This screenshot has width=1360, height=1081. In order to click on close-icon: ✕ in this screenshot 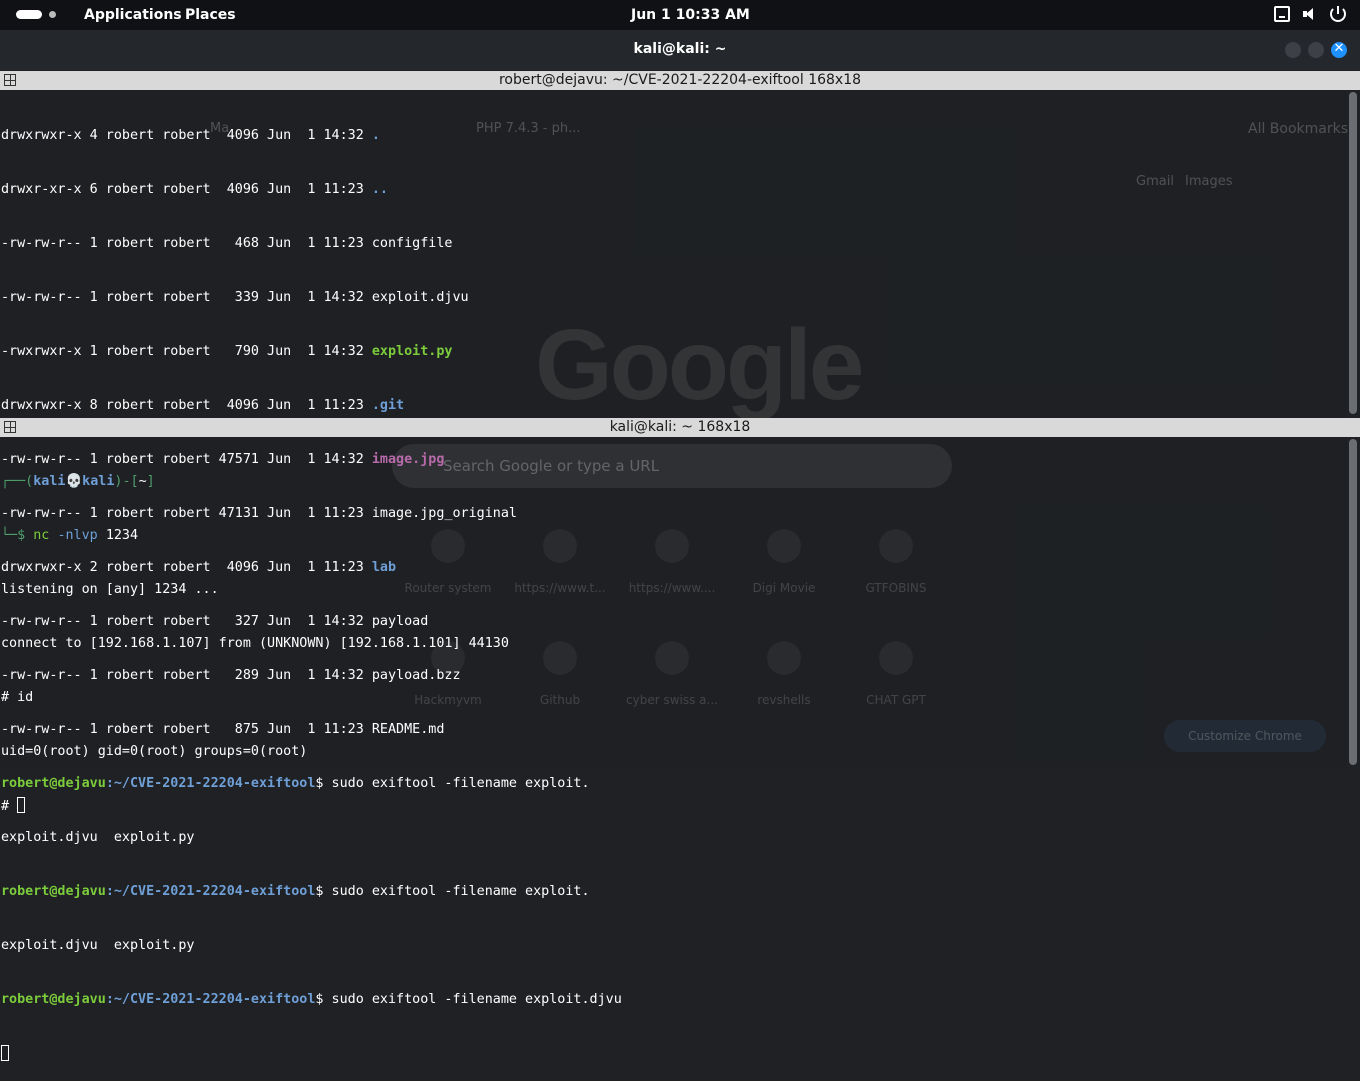, I will do `click(1339, 48)`.